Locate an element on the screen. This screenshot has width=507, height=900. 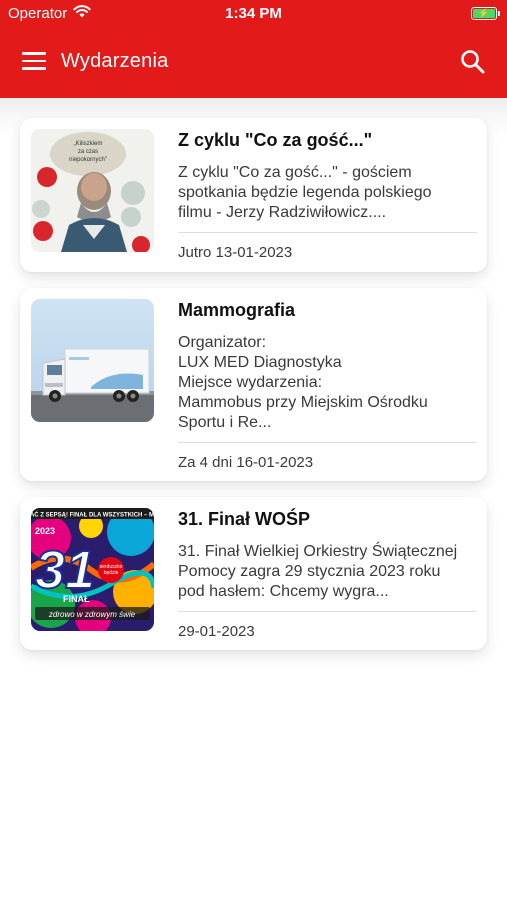
svg-text: niepokornych” is located at coordinates (88, 160).